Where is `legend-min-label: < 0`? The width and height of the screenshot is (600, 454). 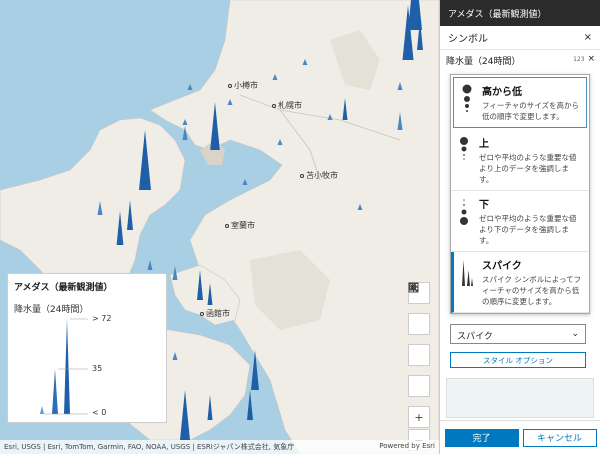
legend-min-label: < 0 is located at coordinates (99, 412).